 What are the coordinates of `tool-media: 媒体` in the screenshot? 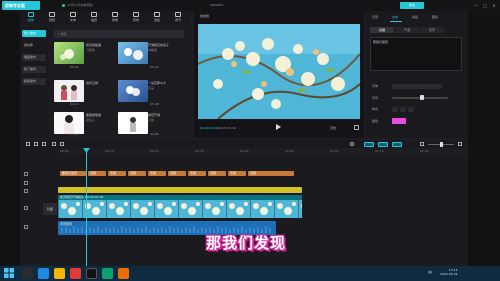 It's located at (31, 18).